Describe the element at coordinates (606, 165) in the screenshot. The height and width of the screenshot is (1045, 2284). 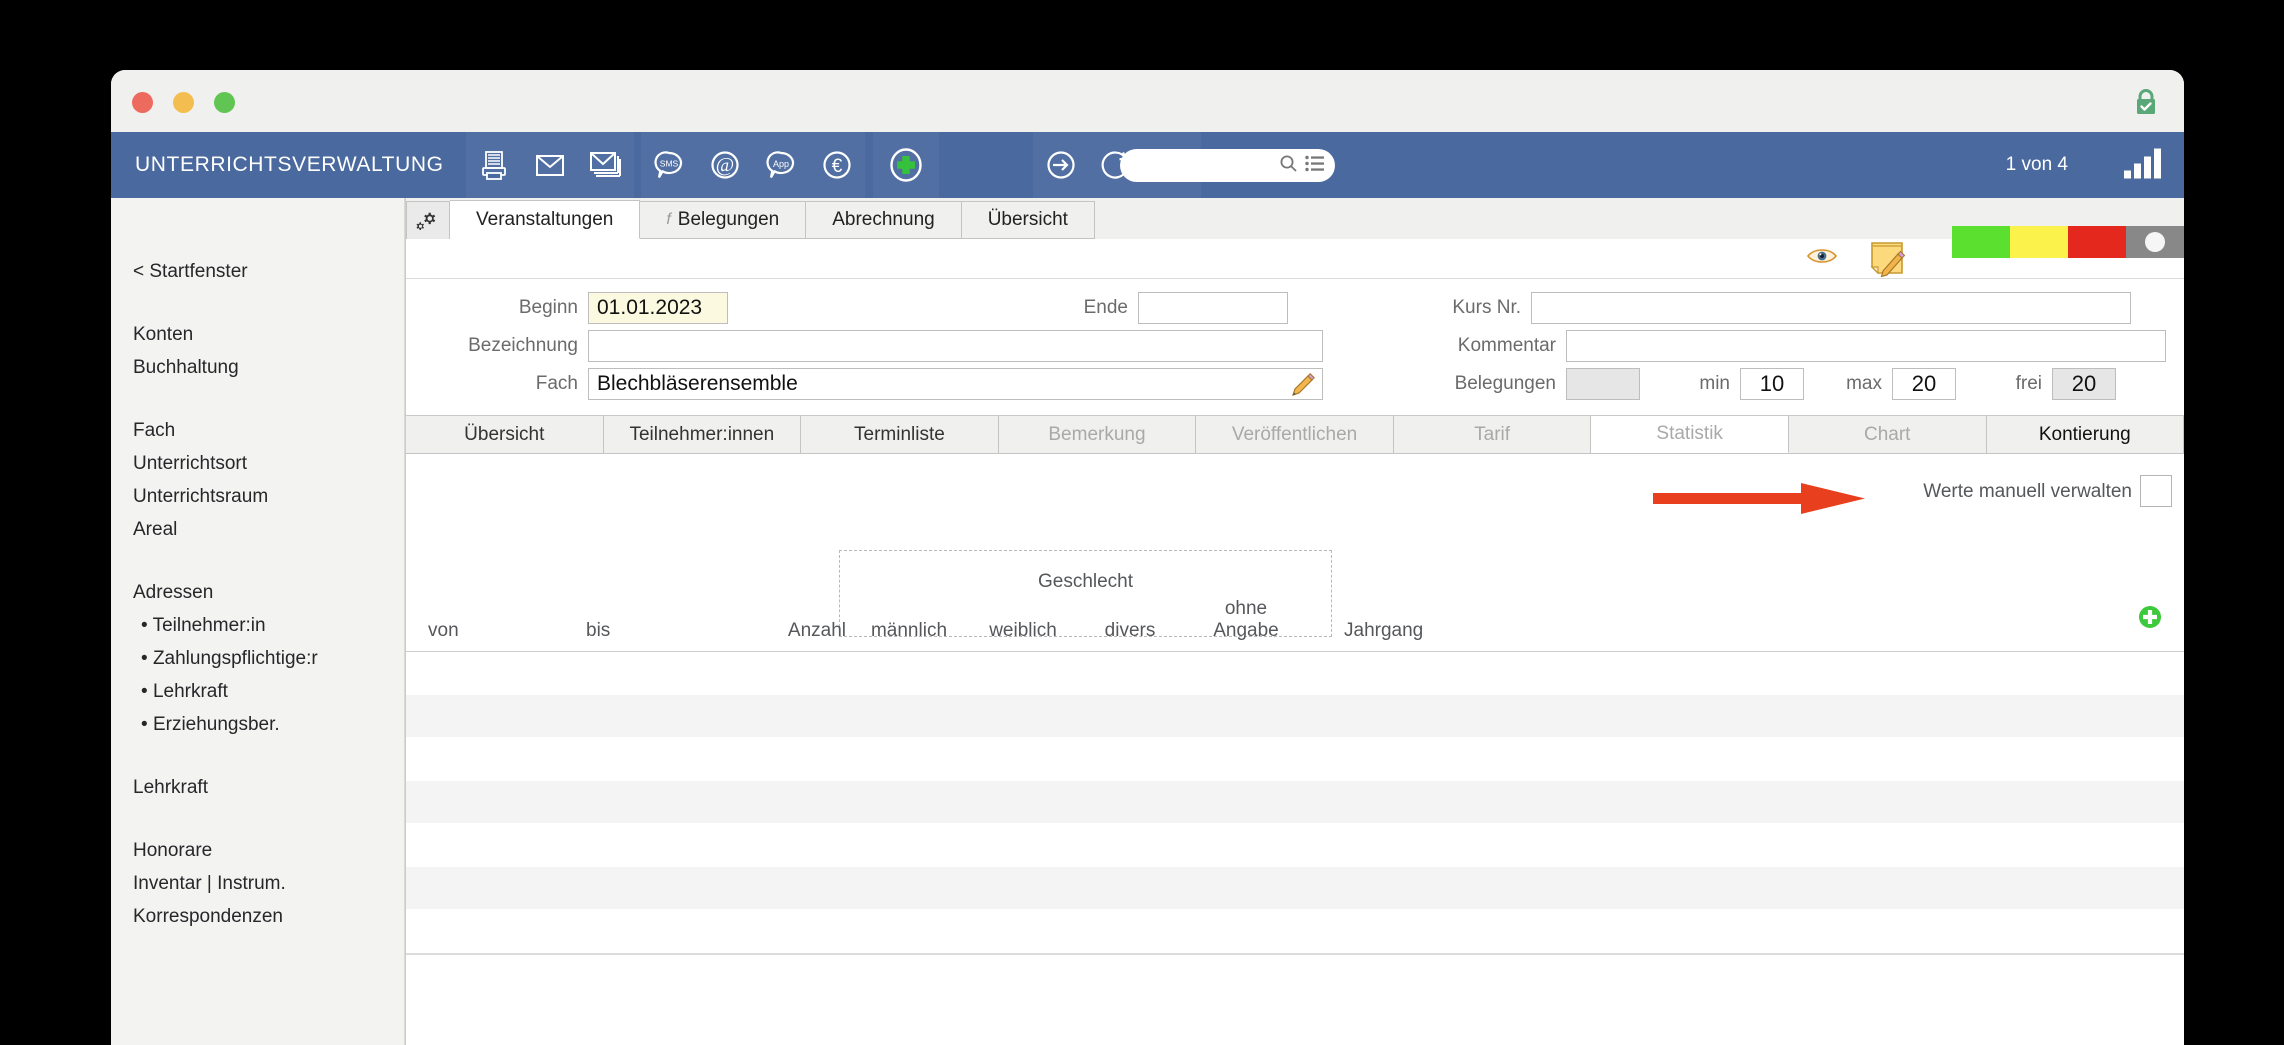
I see `mail-stack-icon` at that location.